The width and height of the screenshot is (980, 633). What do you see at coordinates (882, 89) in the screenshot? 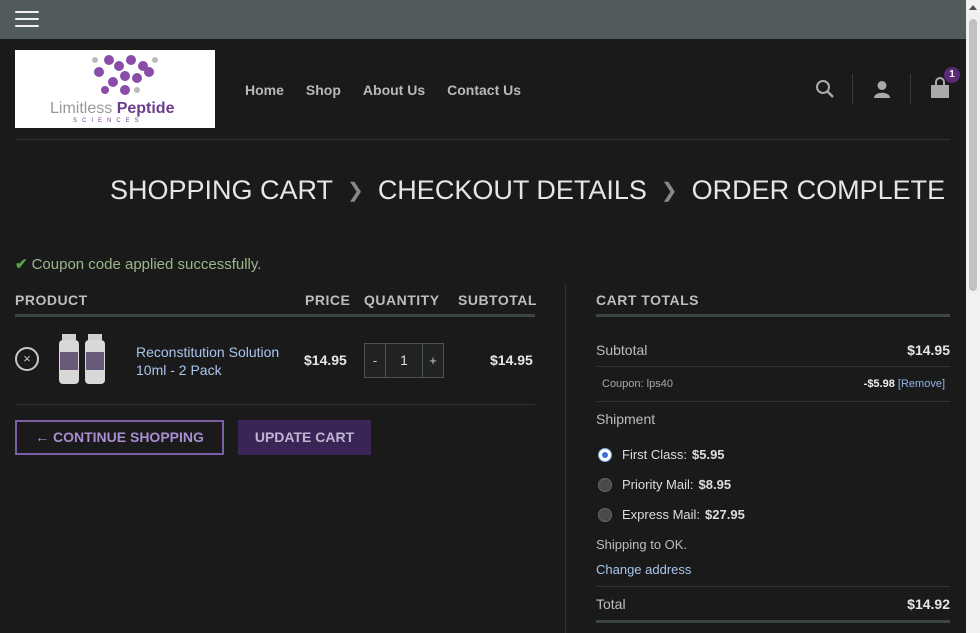
I see `account-icon` at bounding box center [882, 89].